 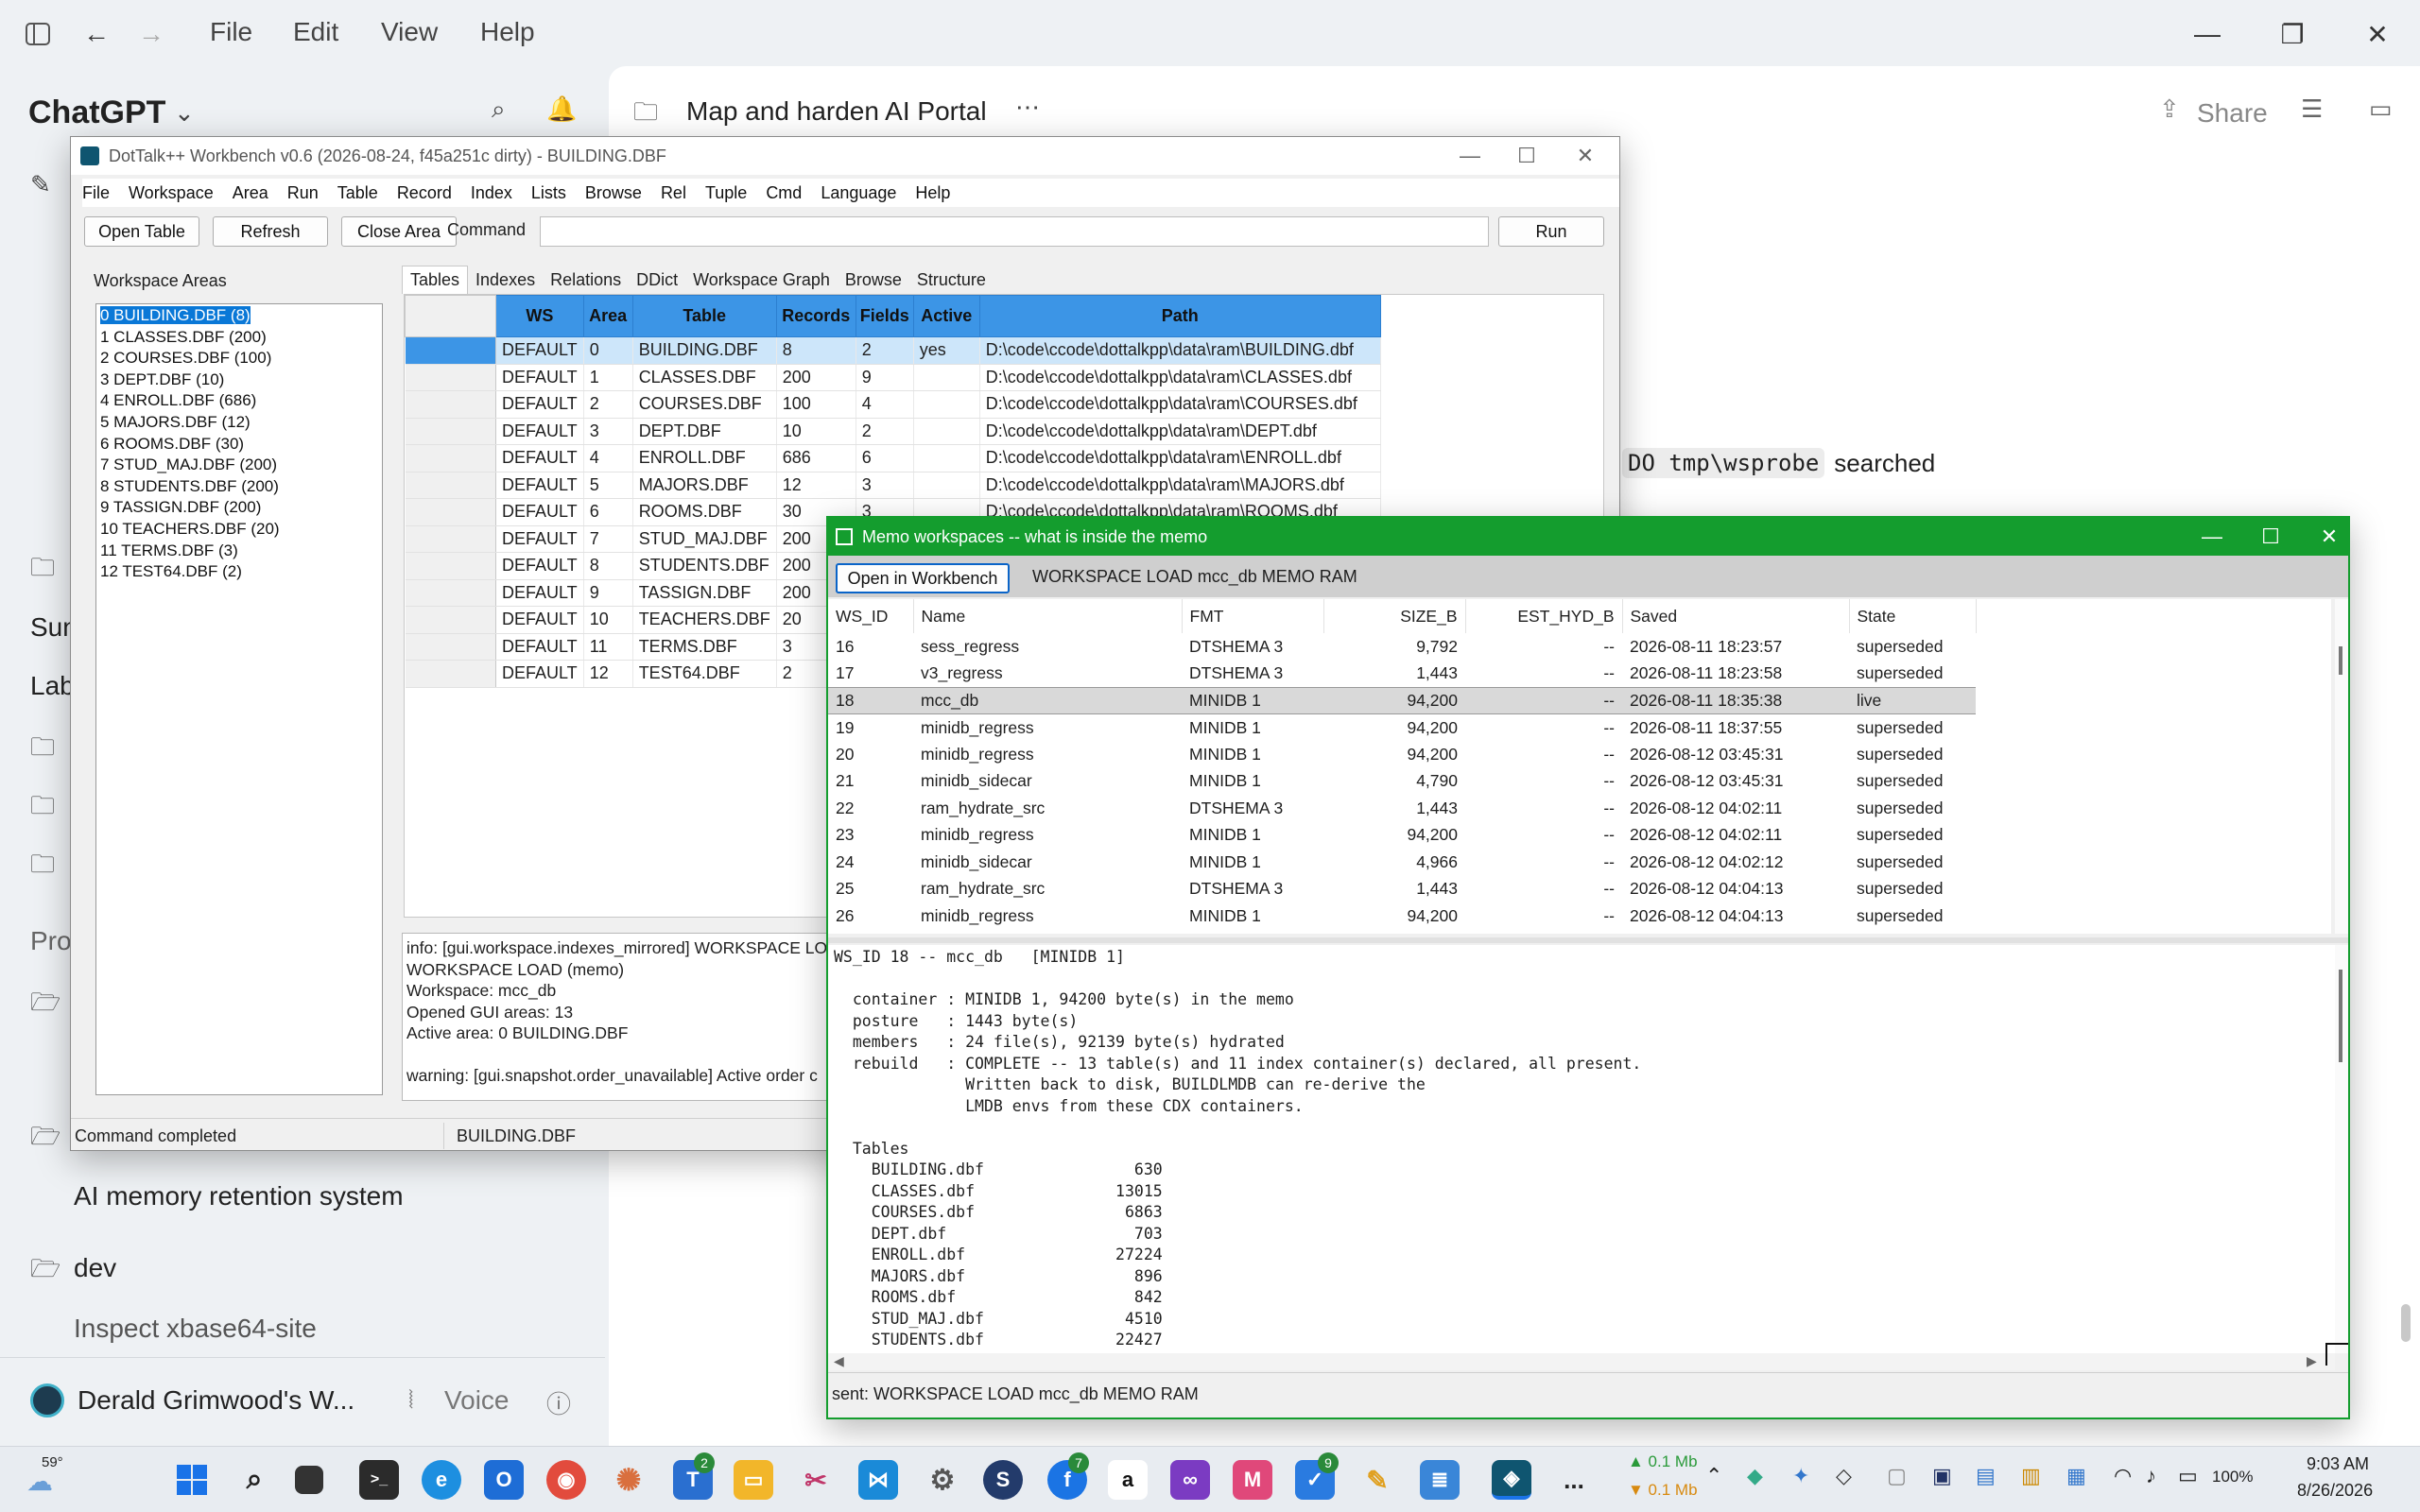 What do you see at coordinates (250, 193) in the screenshot?
I see `menu-item: Area` at bounding box center [250, 193].